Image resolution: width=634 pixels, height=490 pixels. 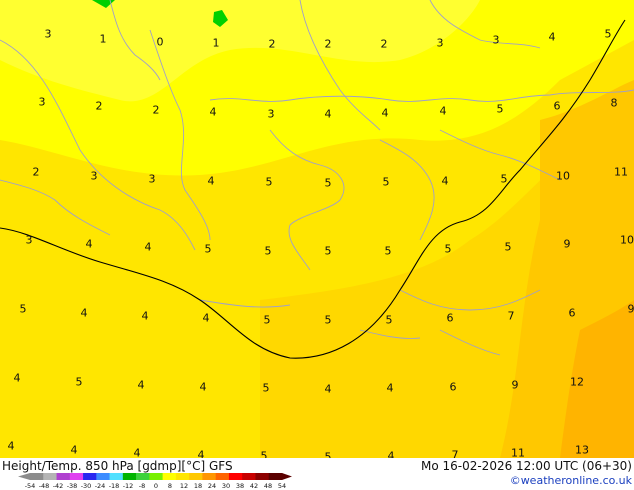 What do you see at coordinates (282, 486) in the screenshot?
I see `colorbar-tick-label: 54` at bounding box center [282, 486].